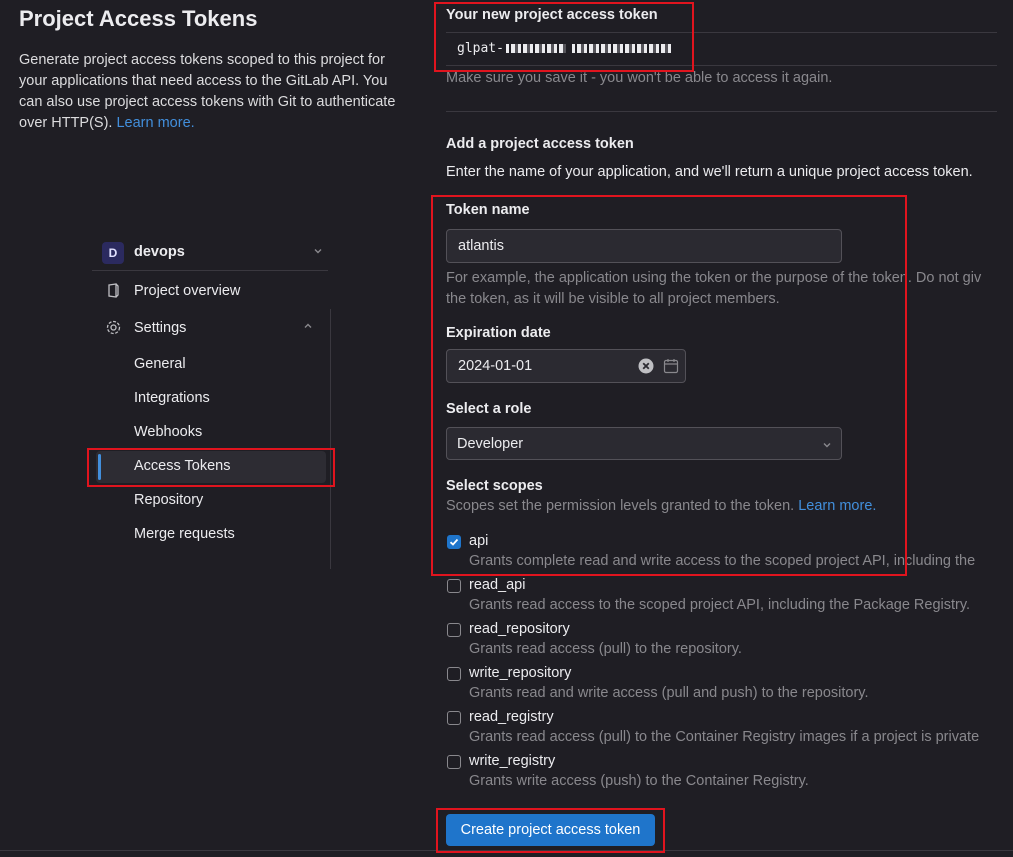 The height and width of the screenshot is (857, 1013). Describe the element at coordinates (113, 327) in the screenshot. I see `gear-icon` at that location.